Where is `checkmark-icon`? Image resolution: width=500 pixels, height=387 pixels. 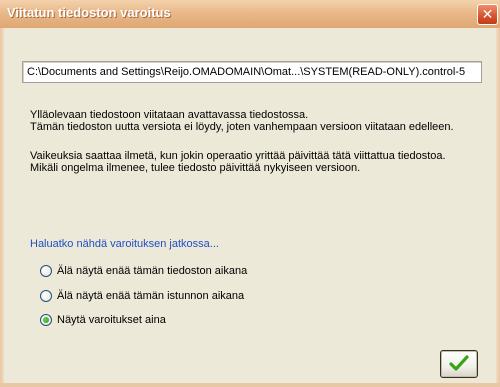 checkmark-icon is located at coordinates (459, 363).